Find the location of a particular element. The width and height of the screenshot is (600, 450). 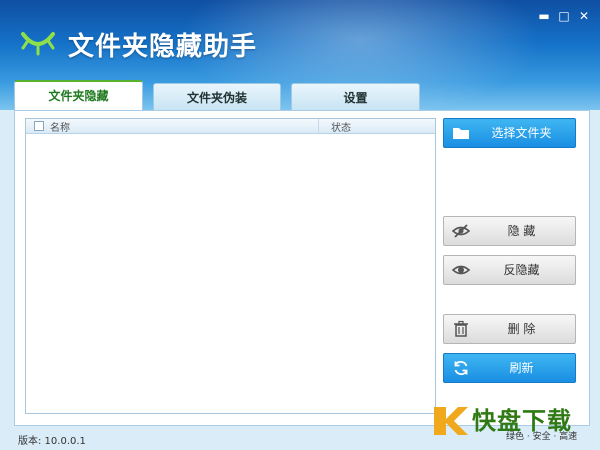

select-folder-button: 选择文件夹 is located at coordinates (509, 133).